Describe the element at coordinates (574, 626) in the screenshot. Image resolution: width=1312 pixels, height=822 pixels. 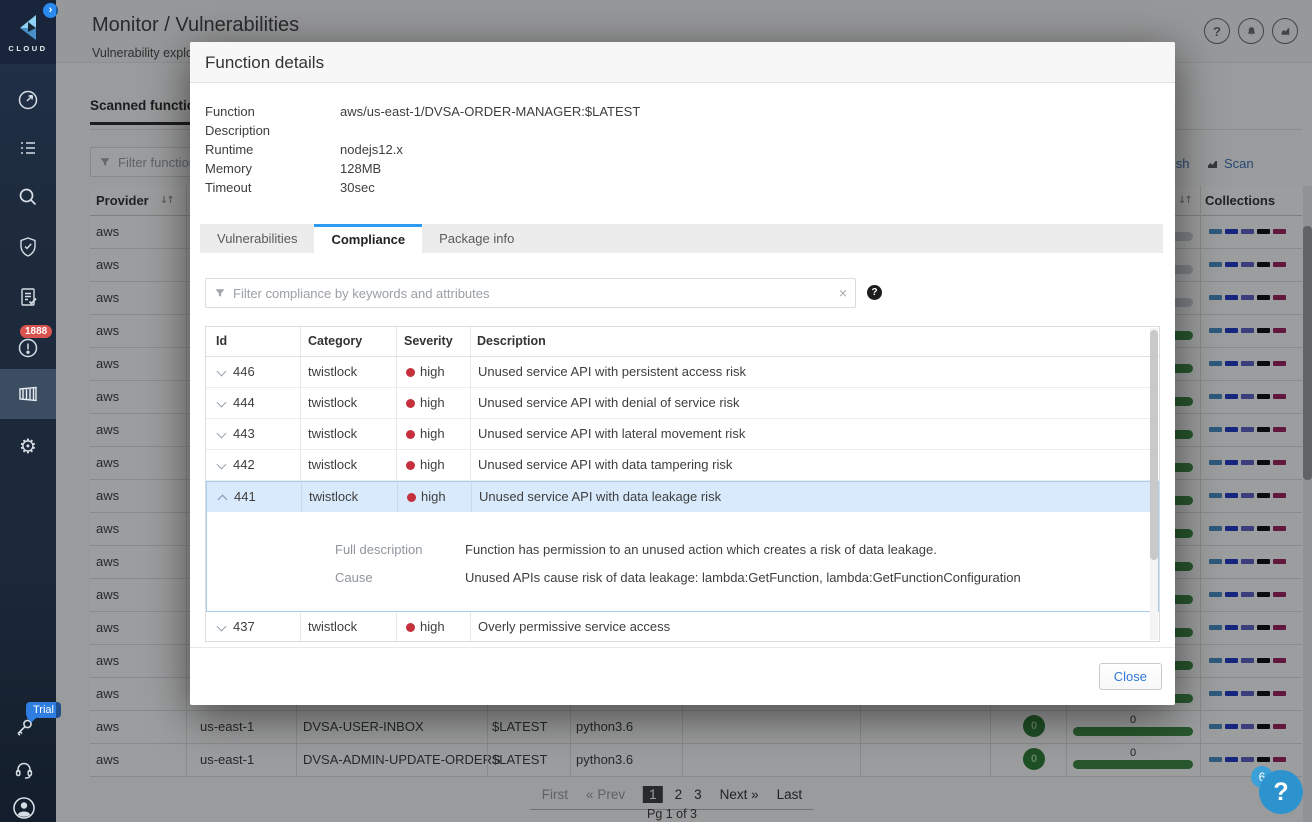
I see `compliance-description: Overly permissive service access` at that location.